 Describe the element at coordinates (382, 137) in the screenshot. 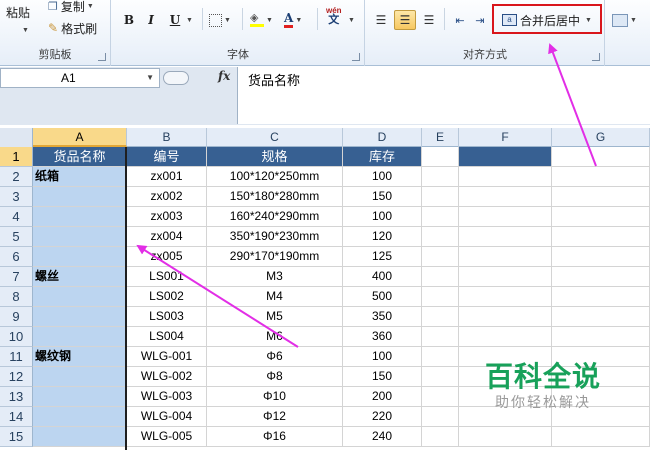

I see `column-header-d: D` at that location.